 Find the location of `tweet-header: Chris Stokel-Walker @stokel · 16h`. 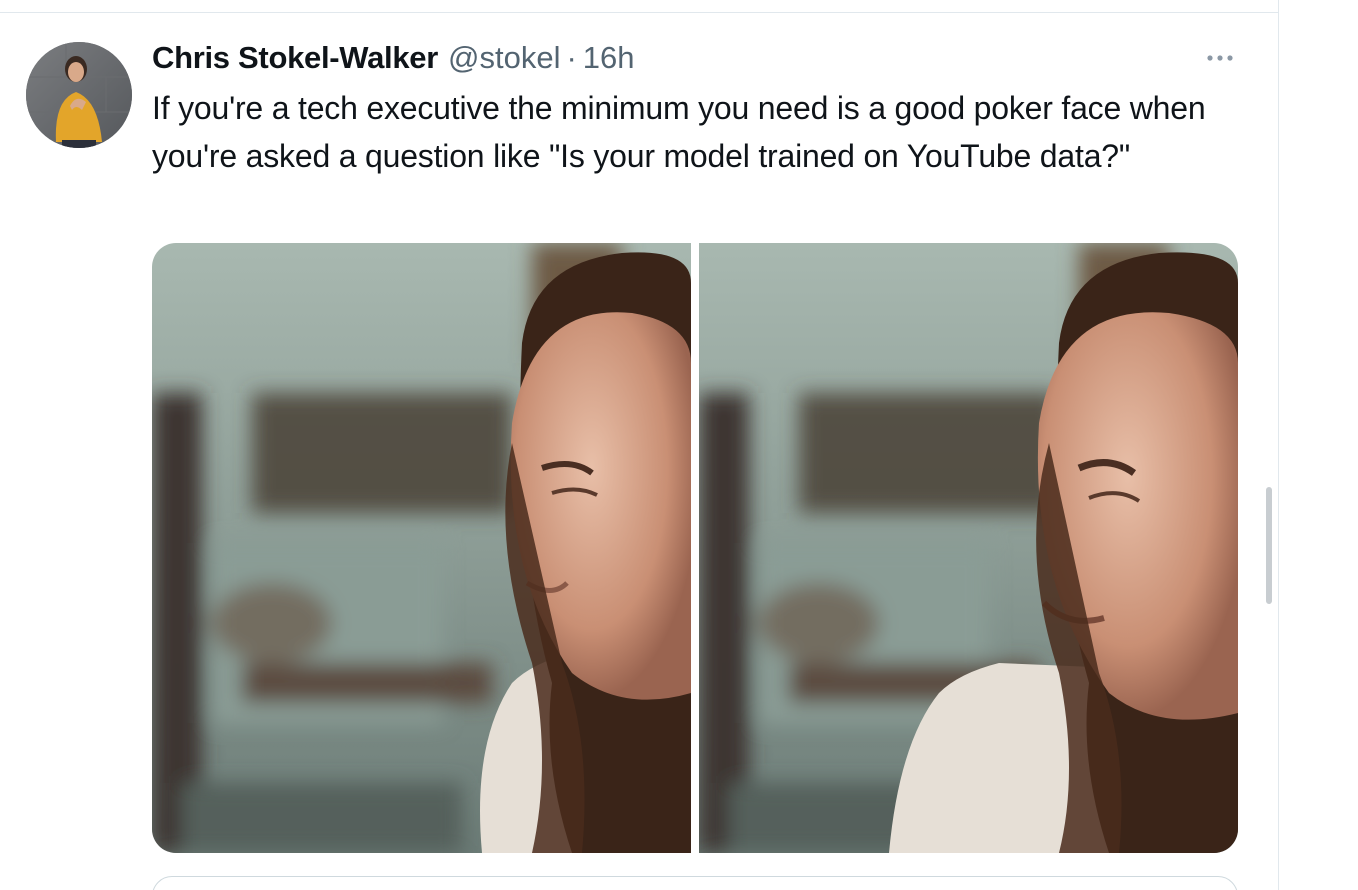

tweet-header: Chris Stokel-Walker @stokel · 16h is located at coordinates (393, 58).